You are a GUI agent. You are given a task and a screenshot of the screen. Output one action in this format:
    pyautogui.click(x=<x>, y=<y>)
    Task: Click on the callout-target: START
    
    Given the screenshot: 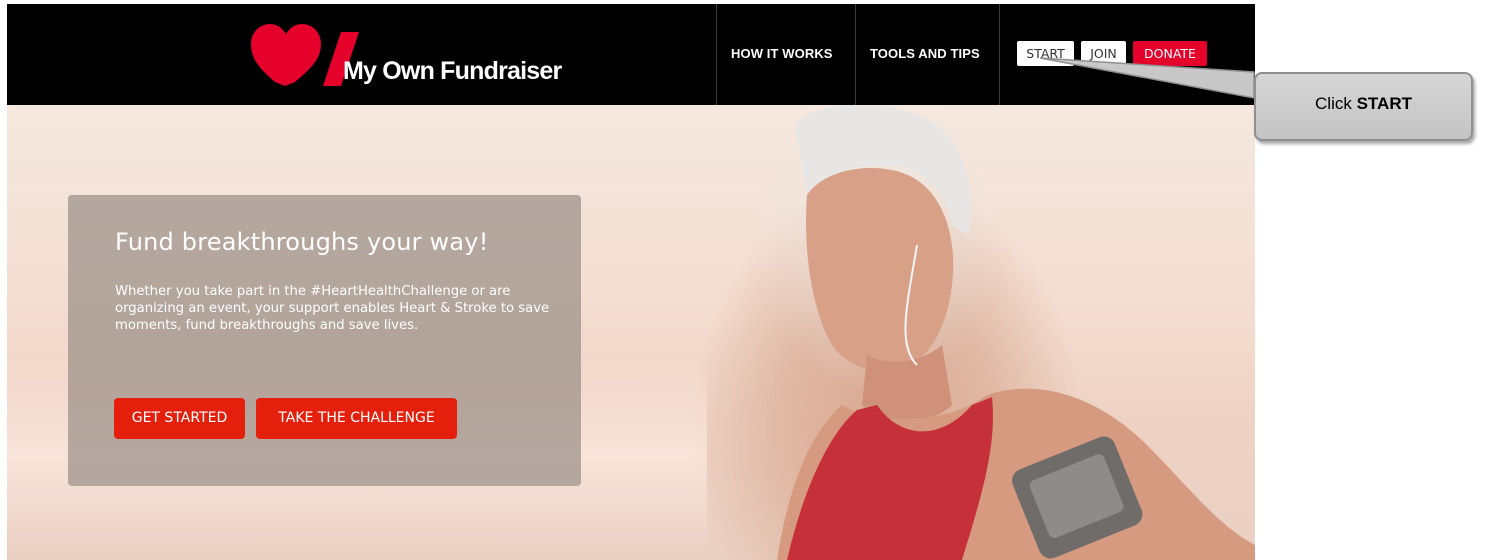 What is the action you would take?
    pyautogui.click(x=1384, y=103)
    